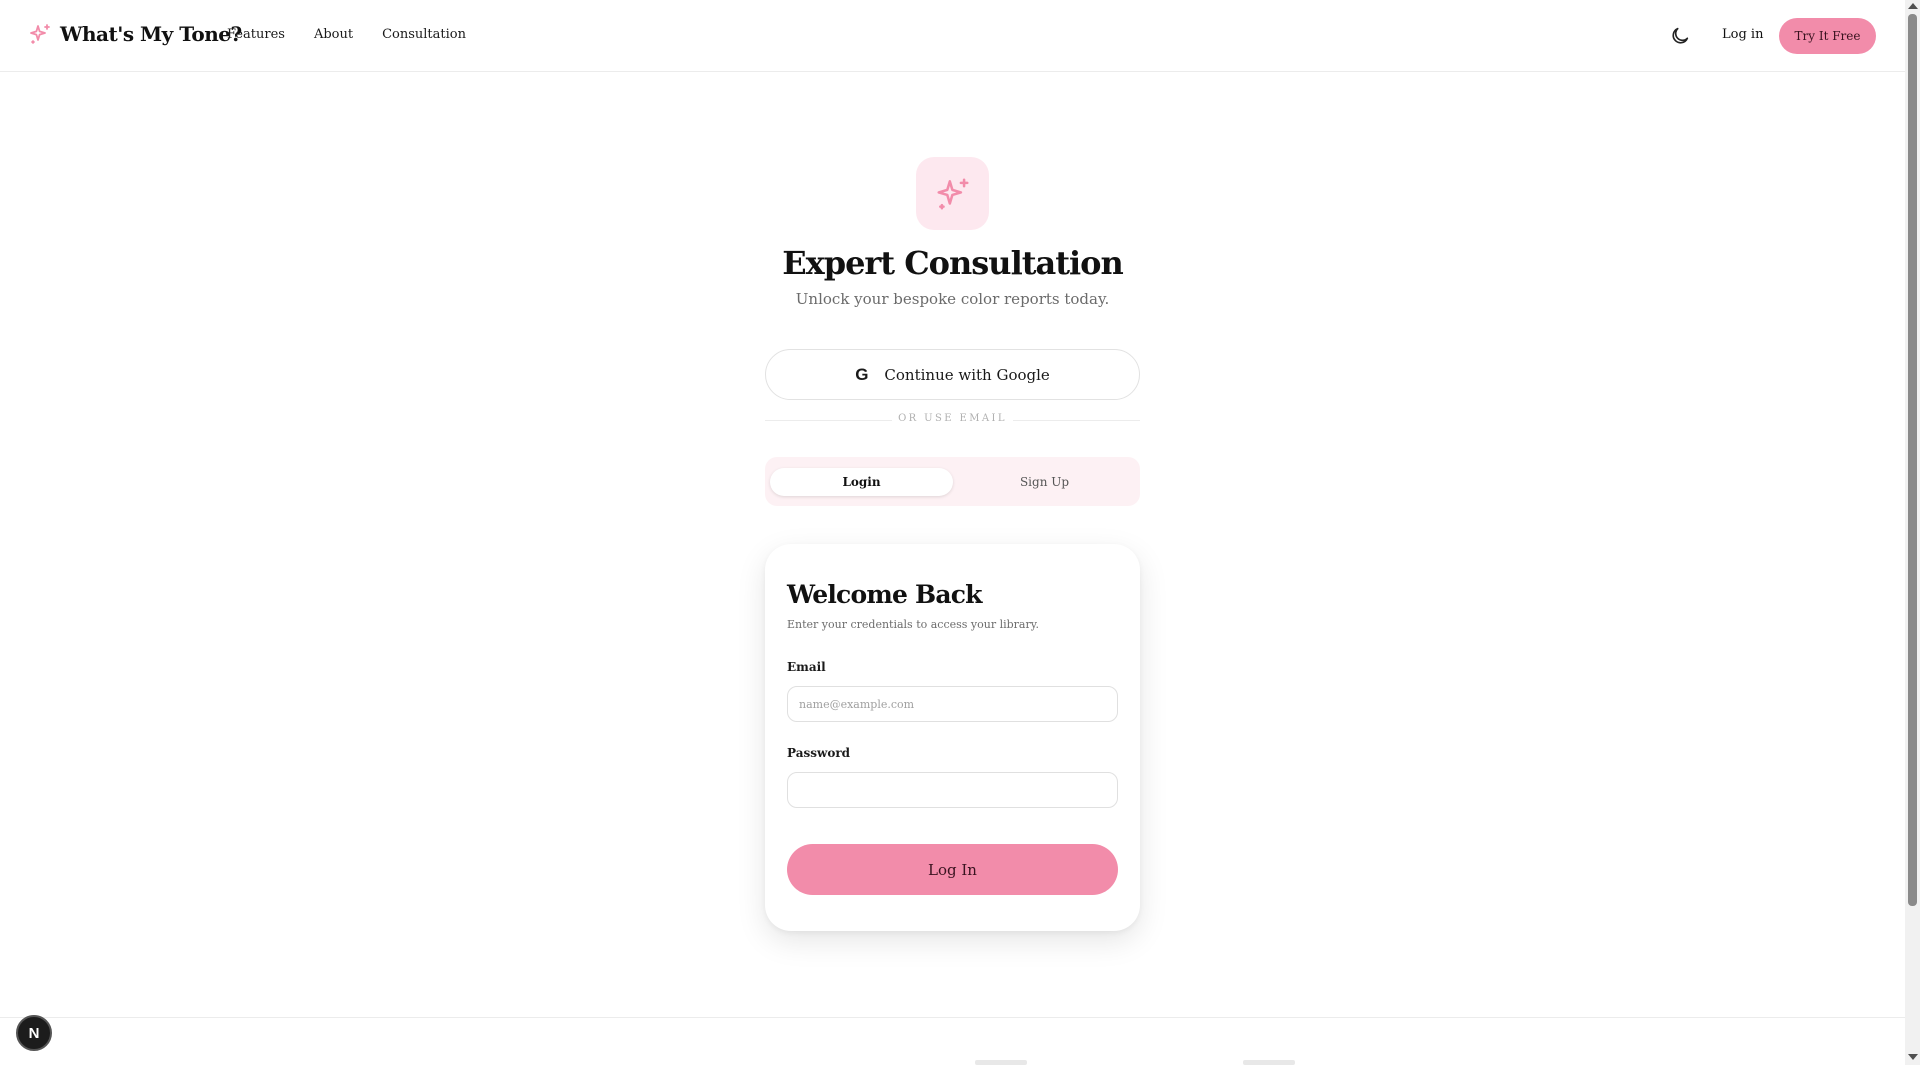  I want to click on scroll-up-arrow-icon, so click(1913, 6).